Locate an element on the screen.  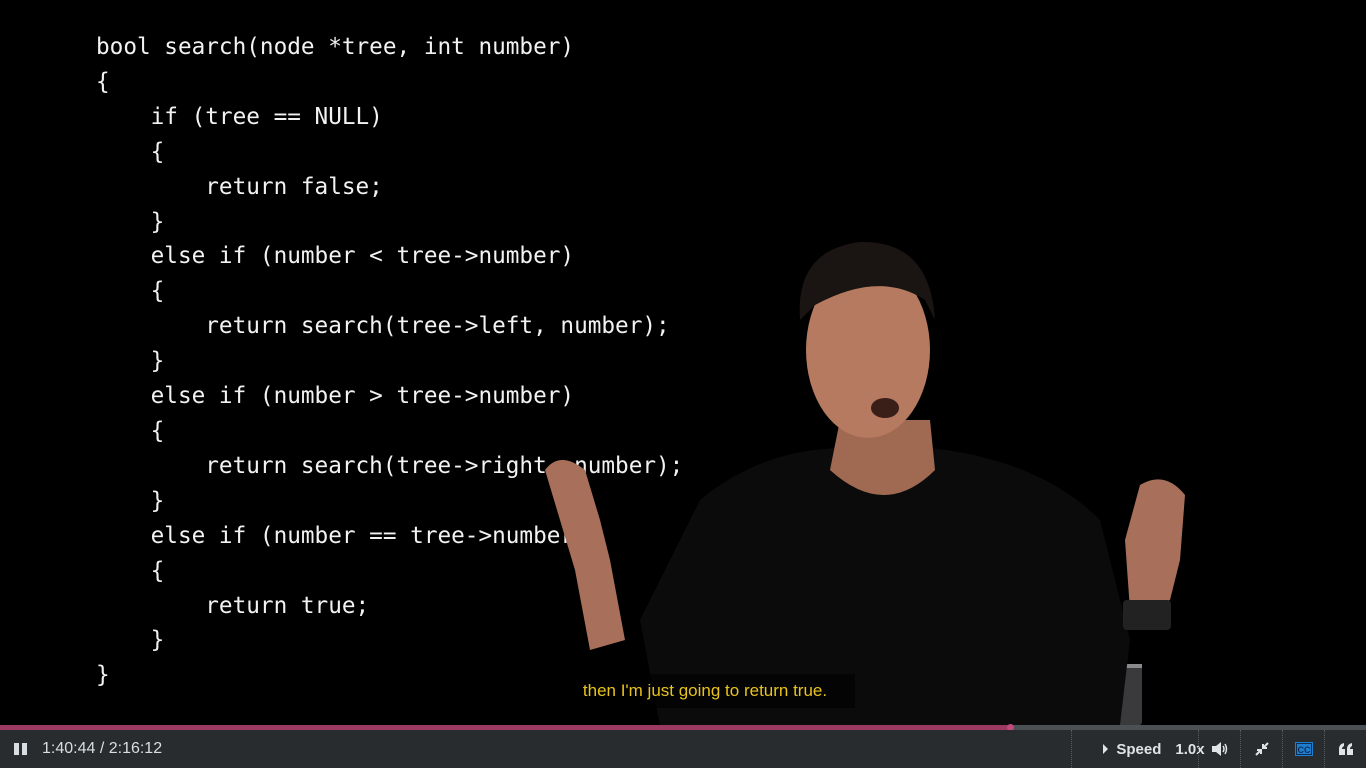
pause-button is located at coordinates (21, 749).